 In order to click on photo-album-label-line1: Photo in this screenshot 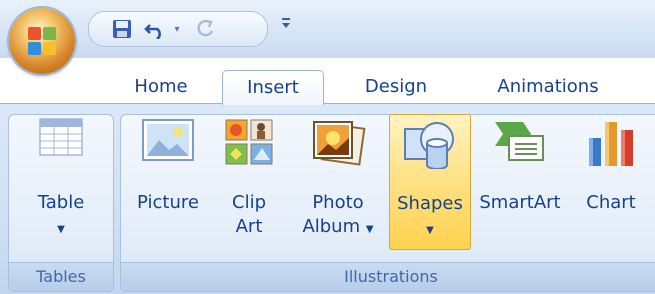, I will do `click(338, 202)`.